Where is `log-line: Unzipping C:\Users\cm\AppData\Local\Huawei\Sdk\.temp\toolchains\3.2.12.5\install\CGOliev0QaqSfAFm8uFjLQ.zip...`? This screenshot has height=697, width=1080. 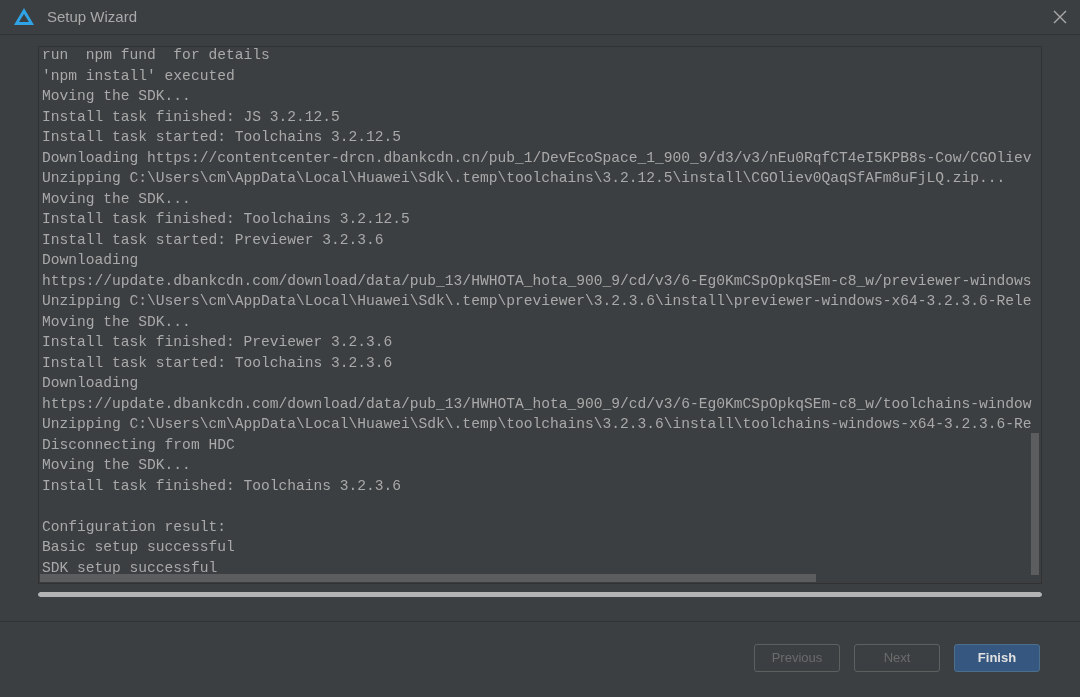
log-line: Unzipping C:\Users\cm\AppData\Local\Huawei\Sdk\.temp\toolchains\3.2.12.5\install\CGOliev0QaqSfAFm8uFjLQ.zip... is located at coordinates (524, 178).